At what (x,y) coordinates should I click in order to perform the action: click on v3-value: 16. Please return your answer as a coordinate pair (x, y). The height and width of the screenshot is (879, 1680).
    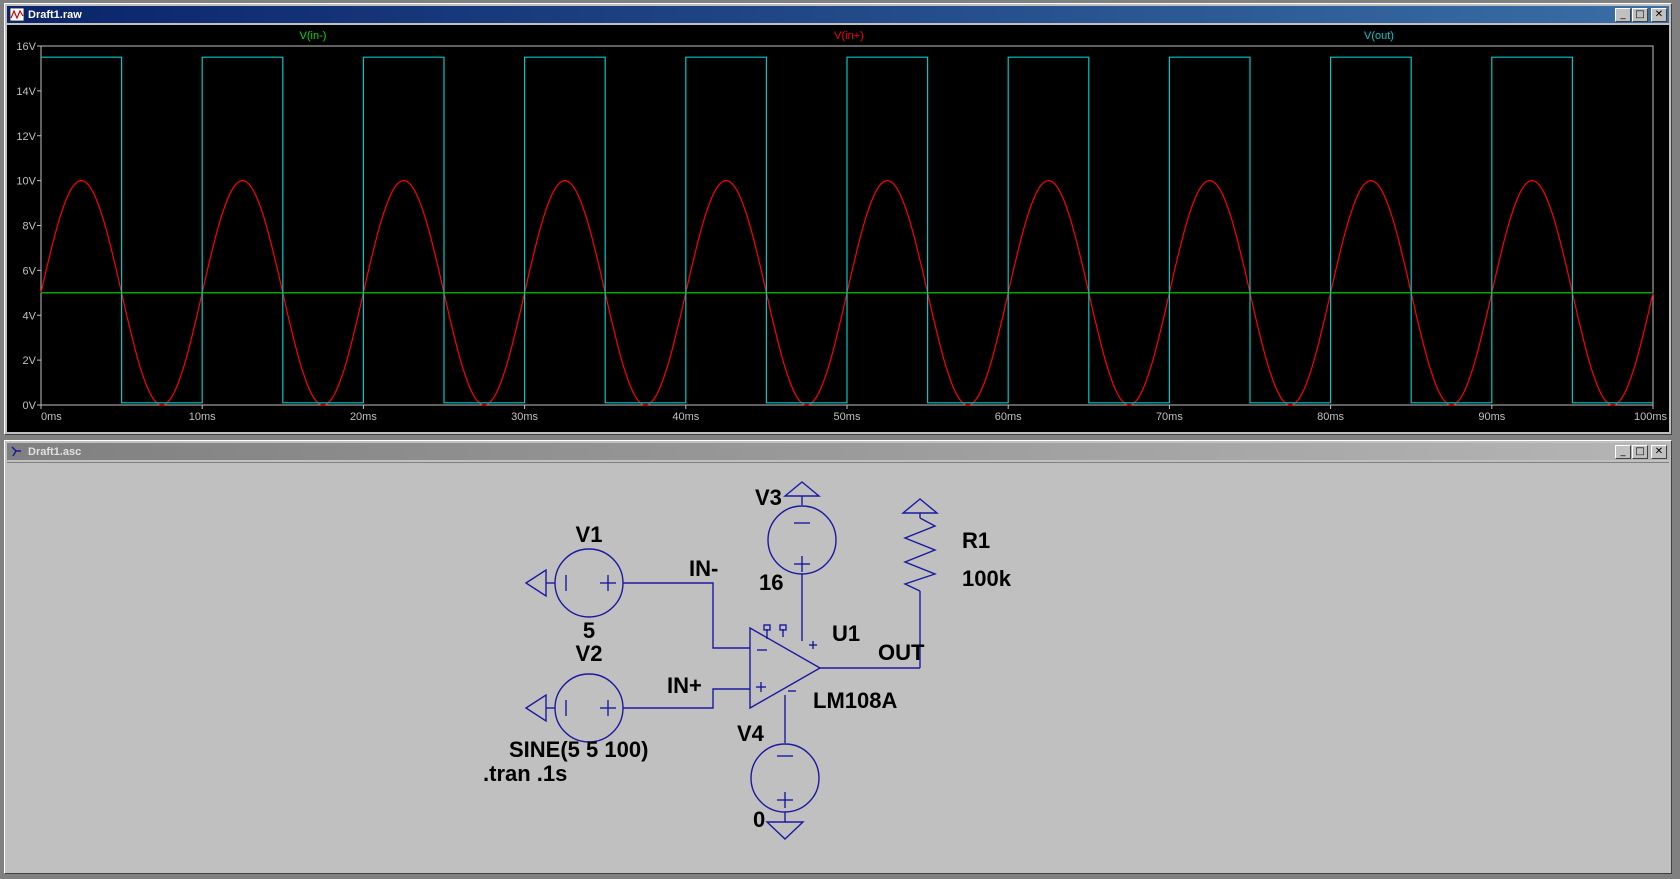
    Looking at the image, I should click on (771, 582).